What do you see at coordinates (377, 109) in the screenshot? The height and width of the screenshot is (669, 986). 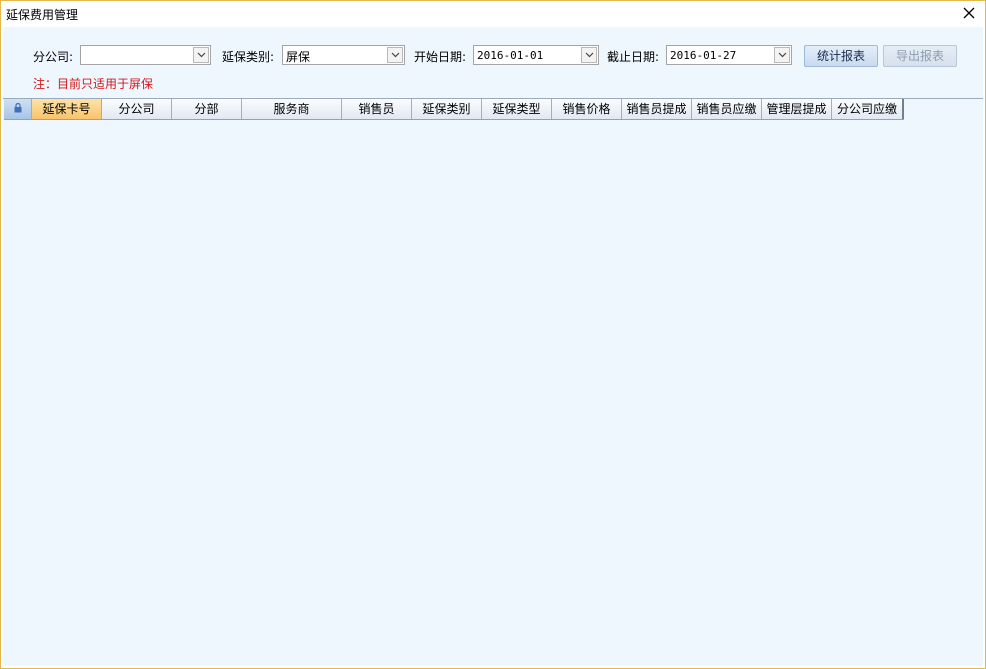 I see `col-header-salesperson: 销售员` at bounding box center [377, 109].